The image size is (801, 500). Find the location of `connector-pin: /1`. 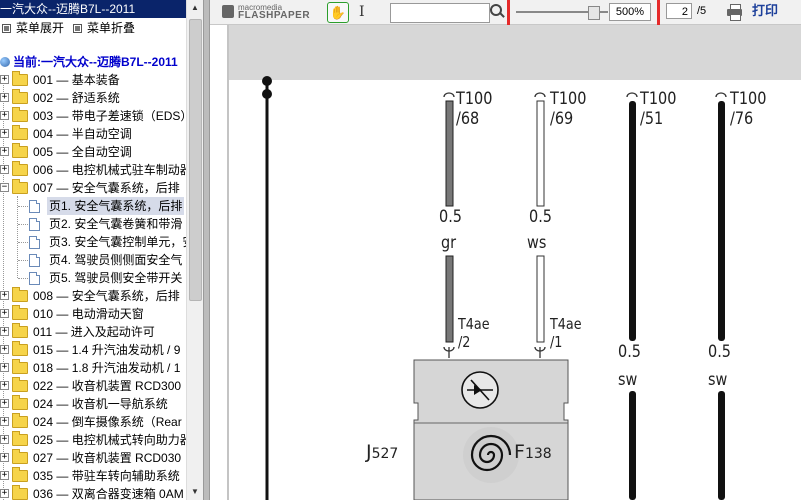

connector-pin: /1 is located at coordinates (556, 342).